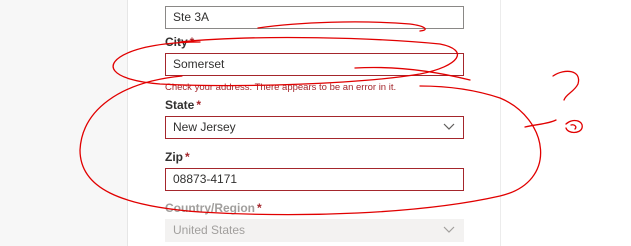 The height and width of the screenshot is (246, 631). I want to click on left-divider, so click(127, 123).